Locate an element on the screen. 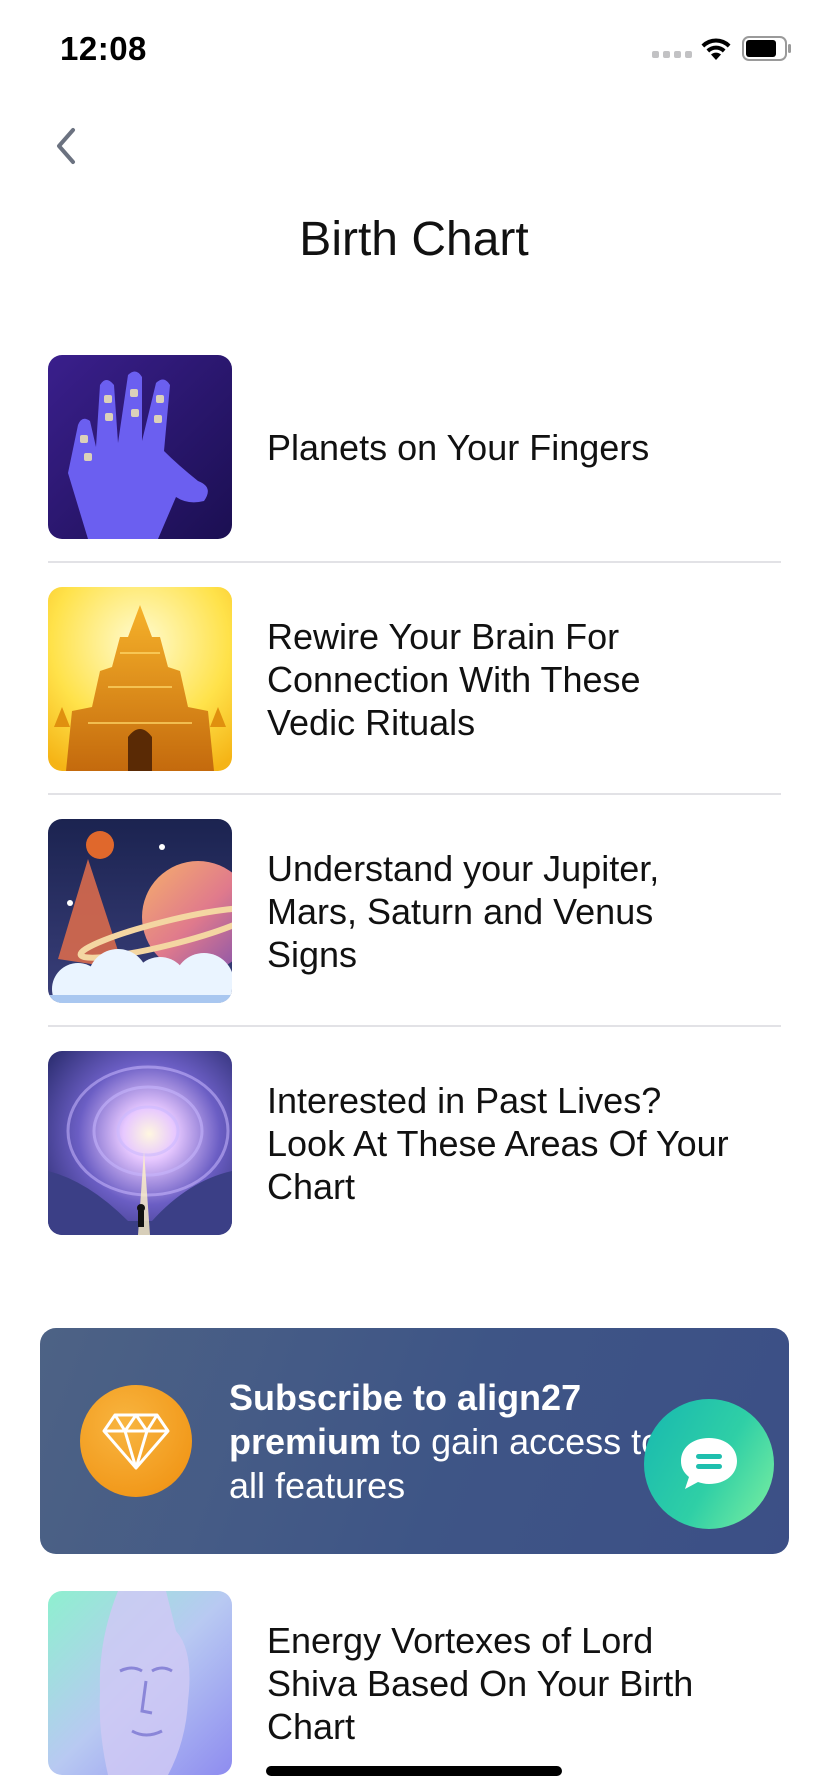 This screenshot has height=1792, width=828. chat-button is located at coordinates (709, 1464).